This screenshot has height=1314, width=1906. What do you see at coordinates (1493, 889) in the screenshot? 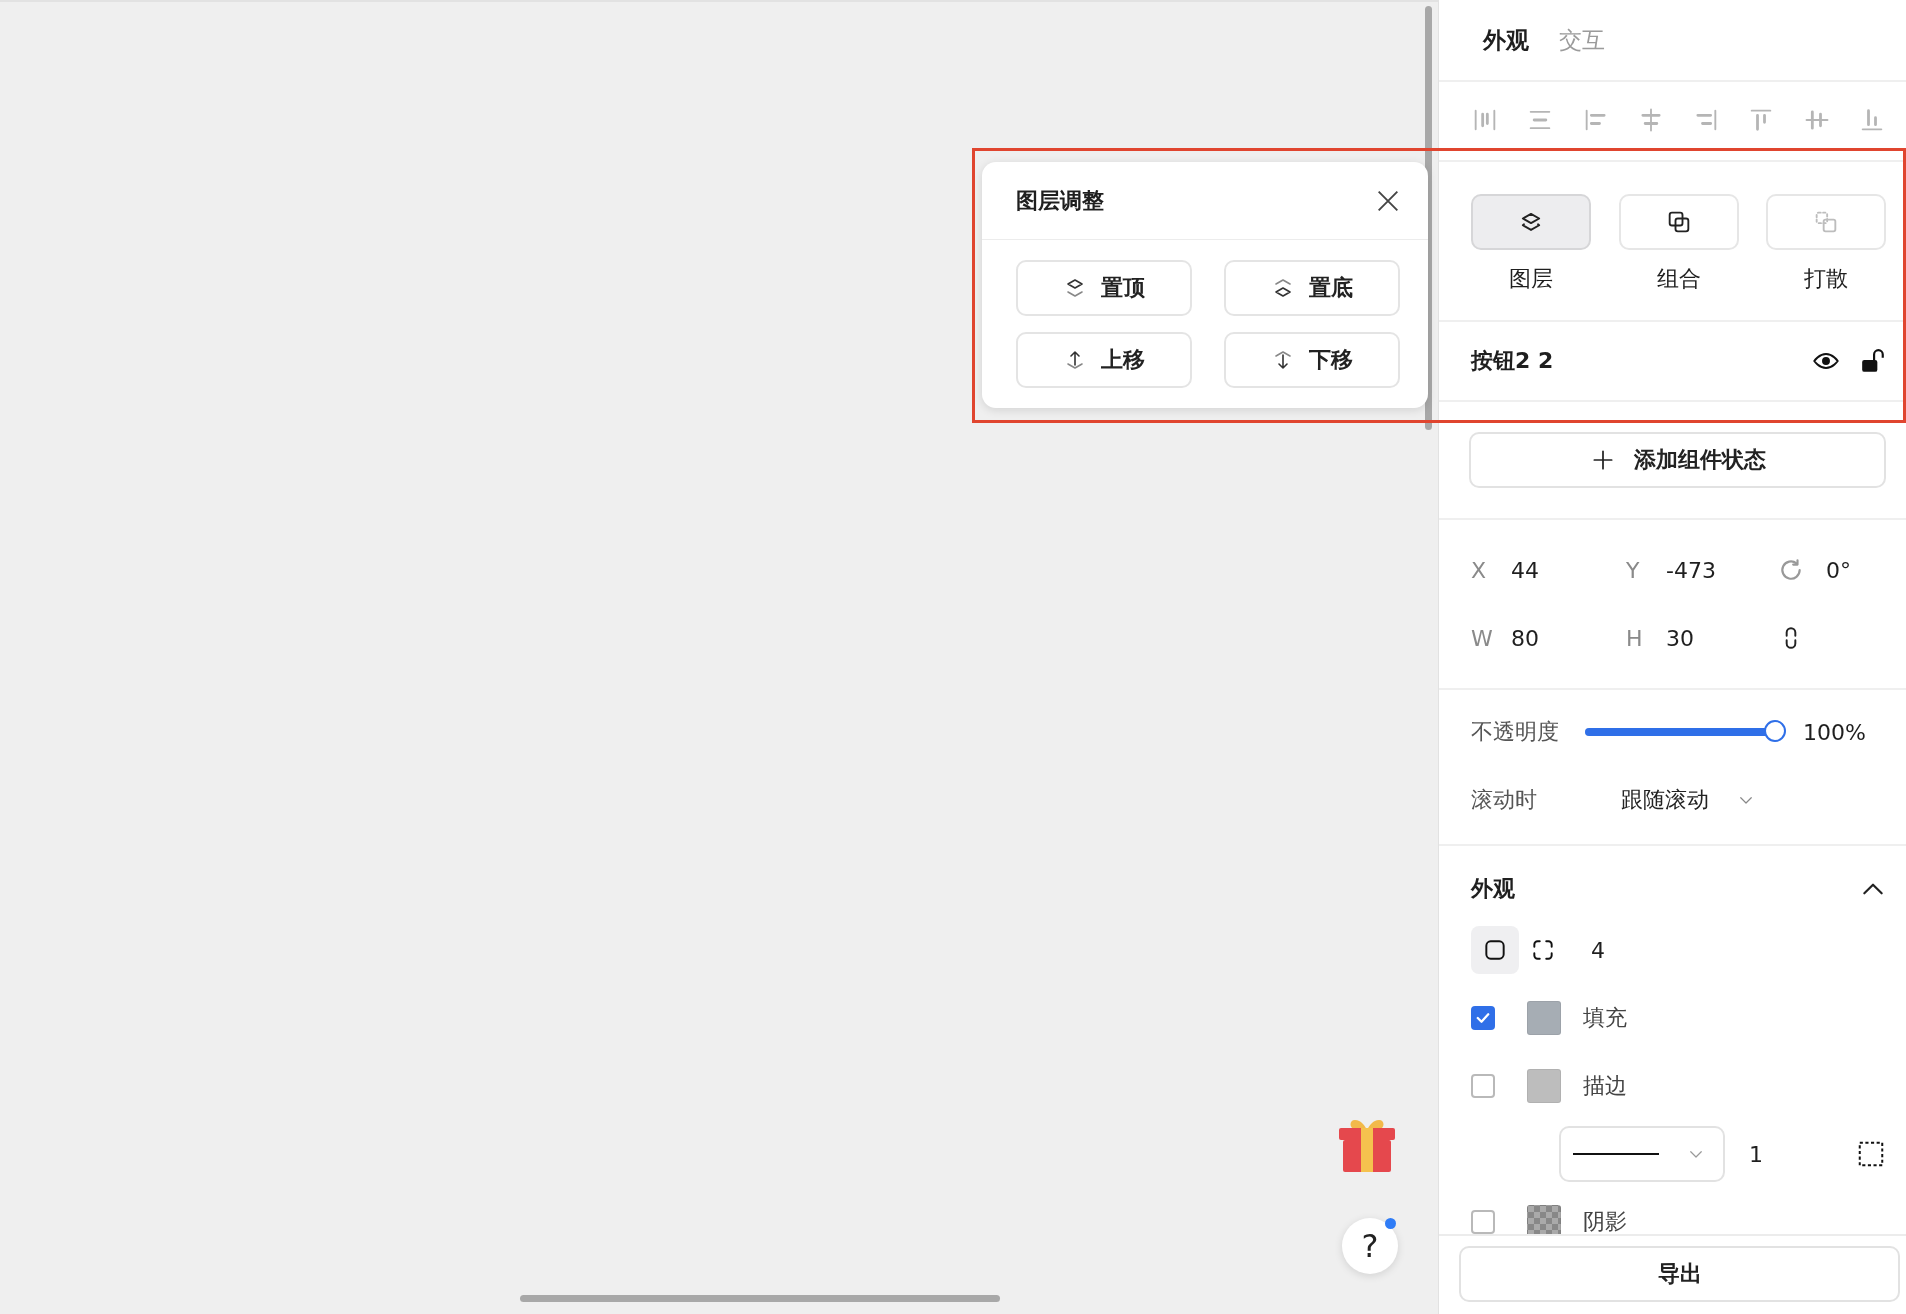
I see `section-title: 外观` at bounding box center [1493, 889].